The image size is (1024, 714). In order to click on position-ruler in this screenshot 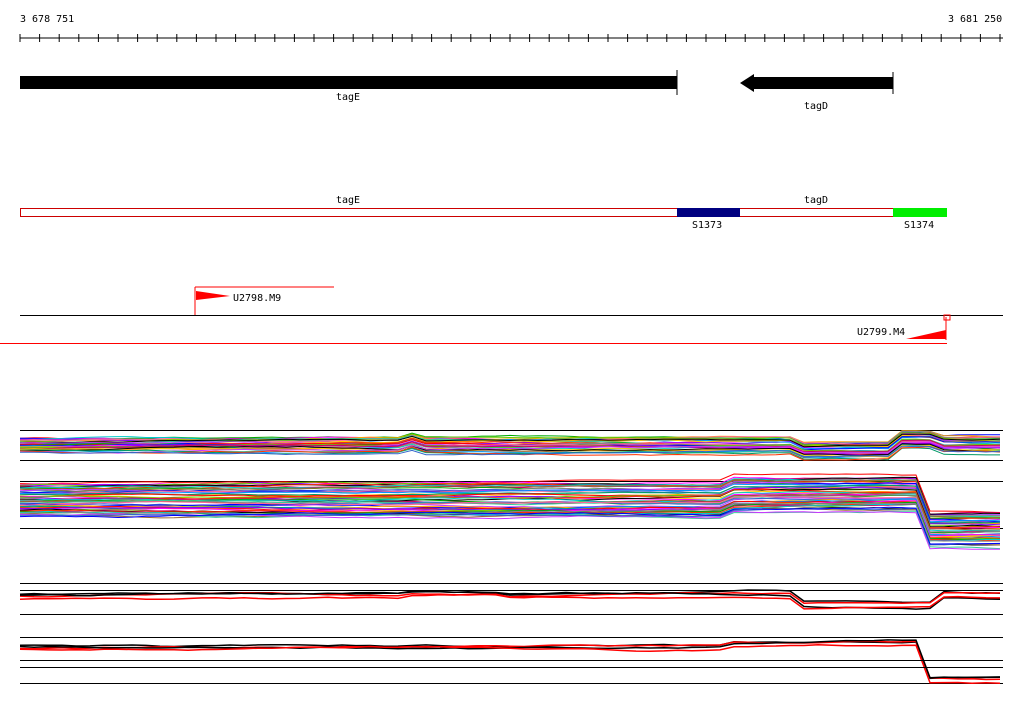, I will do `click(511, 38)`.